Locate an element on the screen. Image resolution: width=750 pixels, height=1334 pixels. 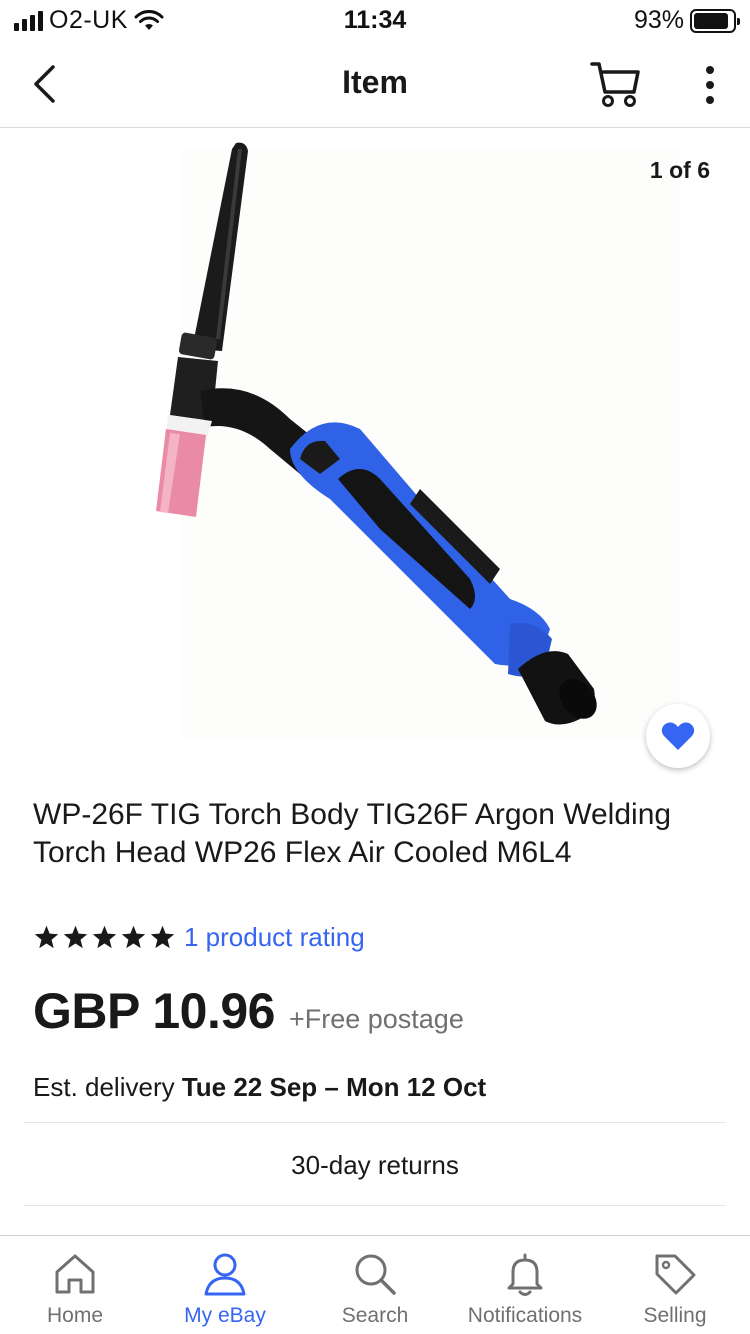
battery-icon is located at coordinates (715, 20).